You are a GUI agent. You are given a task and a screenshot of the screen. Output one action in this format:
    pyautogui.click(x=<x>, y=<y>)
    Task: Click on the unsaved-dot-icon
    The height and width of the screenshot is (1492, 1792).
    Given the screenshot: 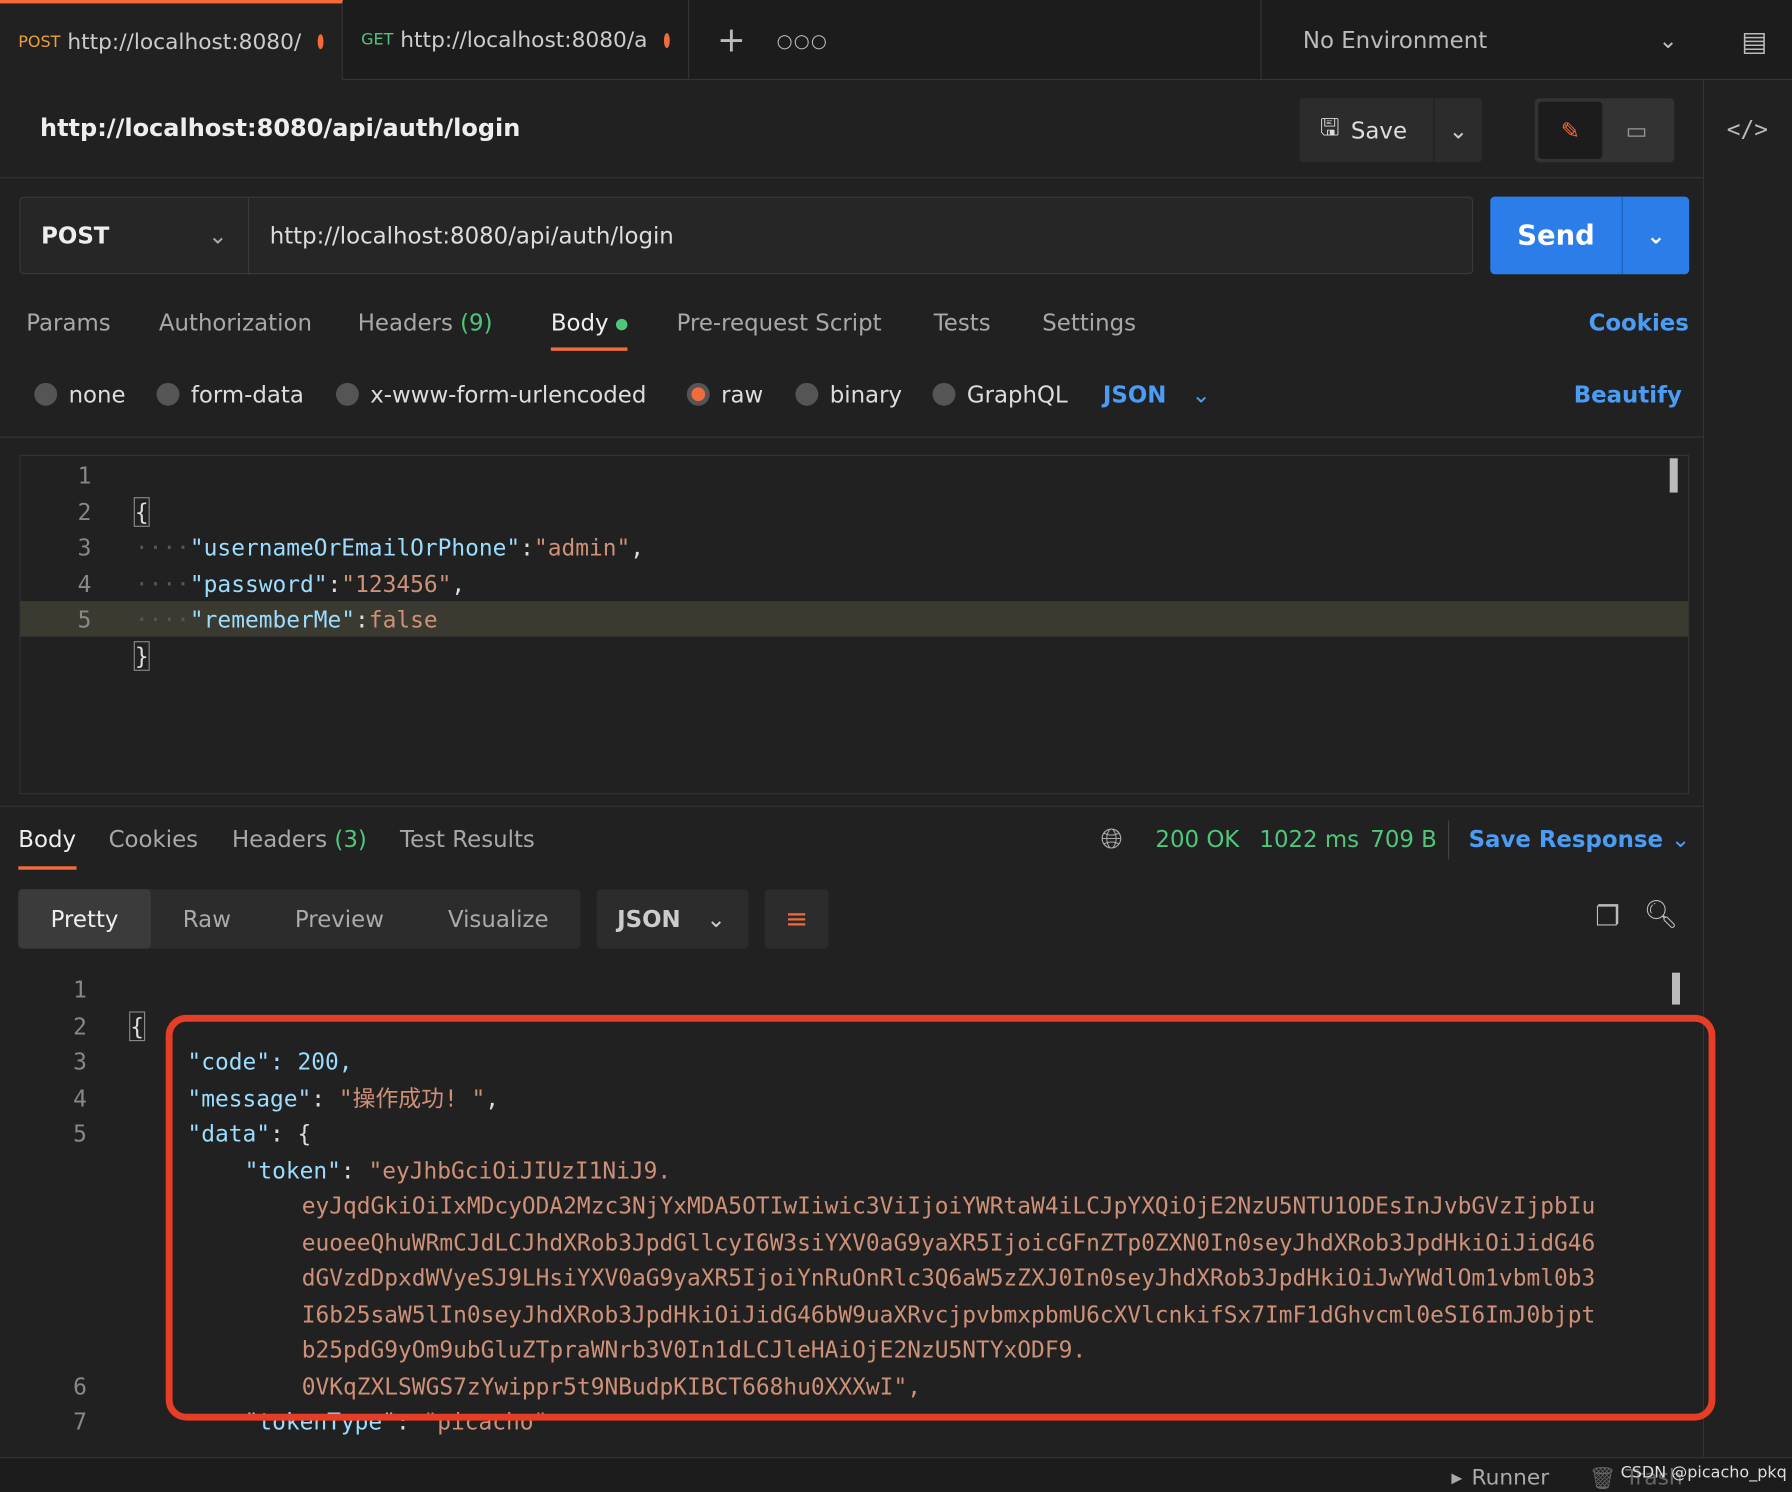 What is the action you would take?
    pyautogui.click(x=320, y=42)
    